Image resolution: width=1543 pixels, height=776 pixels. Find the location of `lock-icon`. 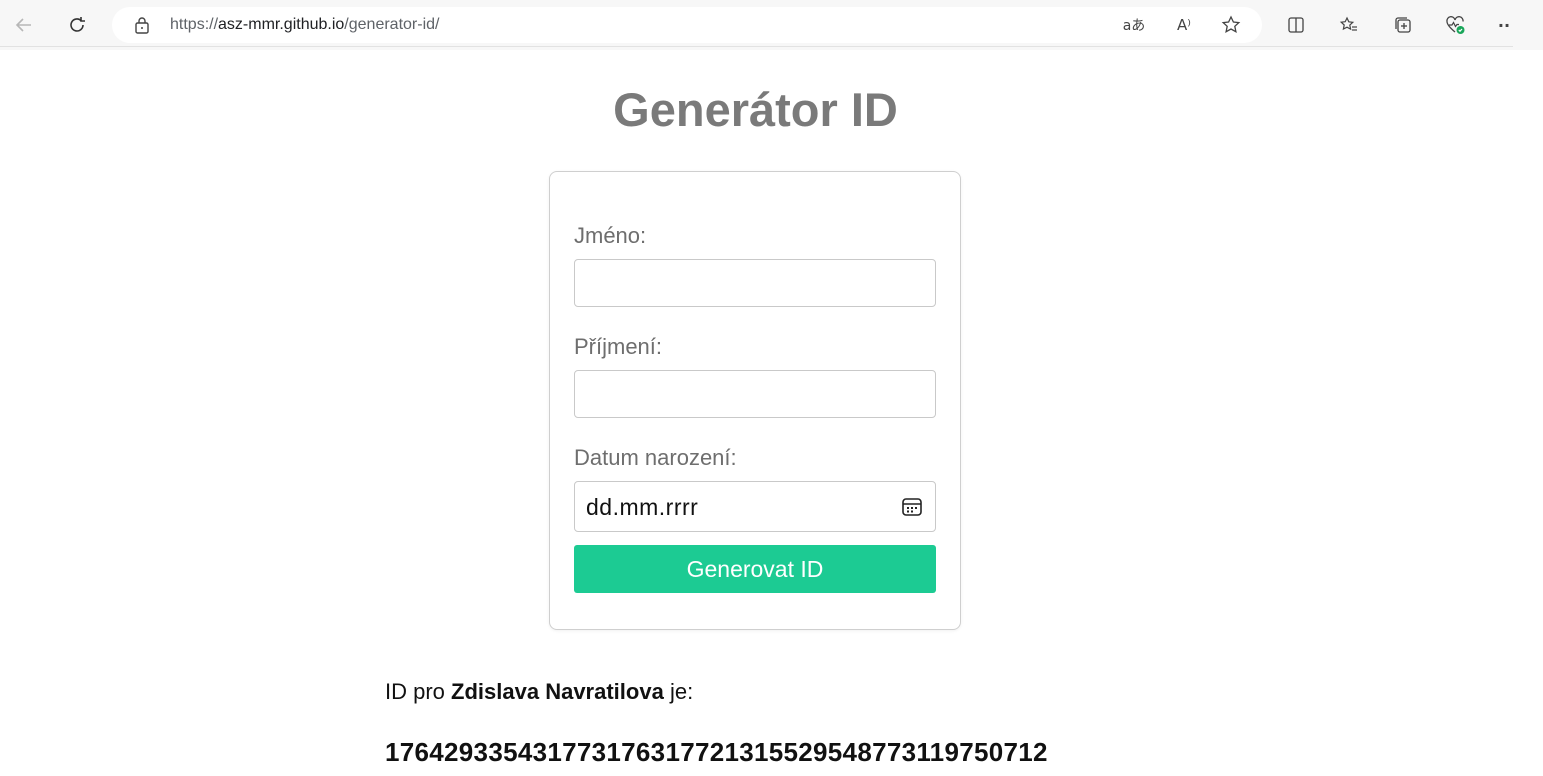

lock-icon is located at coordinates (142, 27).